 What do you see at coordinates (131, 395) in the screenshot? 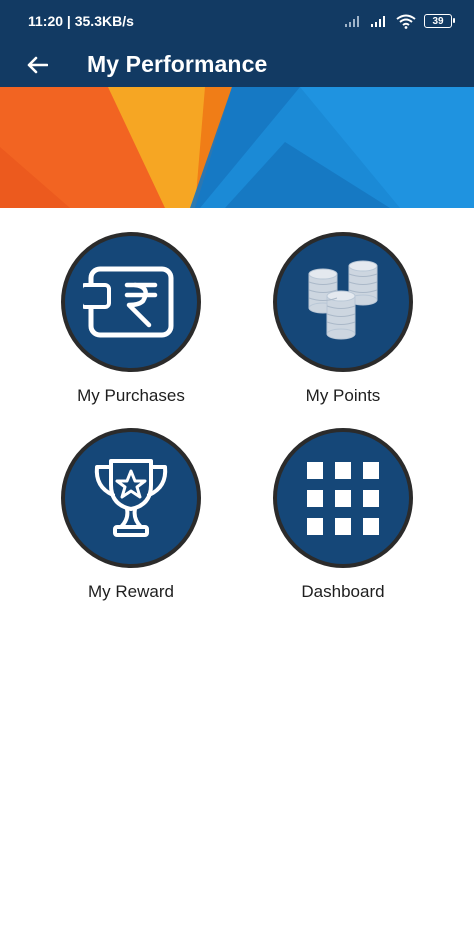
I see `menu-item-label: My Purchases` at bounding box center [131, 395].